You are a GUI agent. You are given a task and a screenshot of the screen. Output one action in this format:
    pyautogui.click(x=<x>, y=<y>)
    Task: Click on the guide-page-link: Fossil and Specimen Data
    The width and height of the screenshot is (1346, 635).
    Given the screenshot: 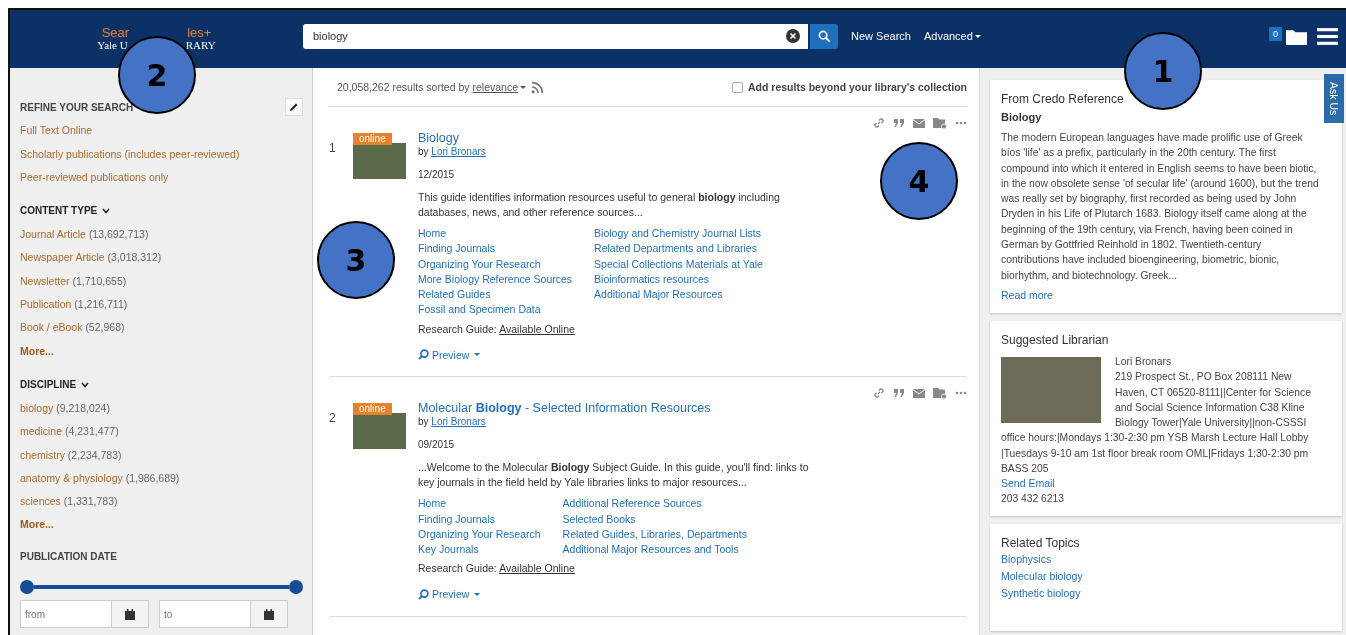 What is the action you would take?
    pyautogui.click(x=479, y=310)
    